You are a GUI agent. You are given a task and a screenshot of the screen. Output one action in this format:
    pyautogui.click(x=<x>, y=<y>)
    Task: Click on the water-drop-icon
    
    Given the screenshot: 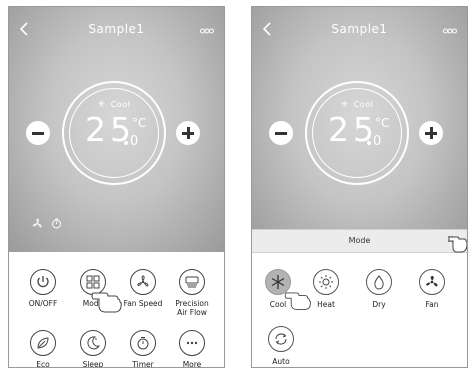 What is the action you would take?
    pyautogui.click(x=379, y=282)
    